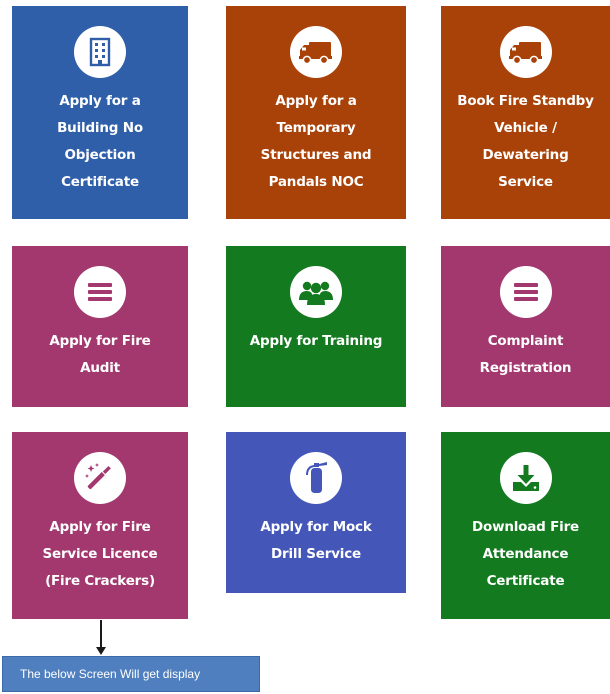  Describe the element at coordinates (100, 478) in the screenshot. I see `magic-wand-icon` at that location.